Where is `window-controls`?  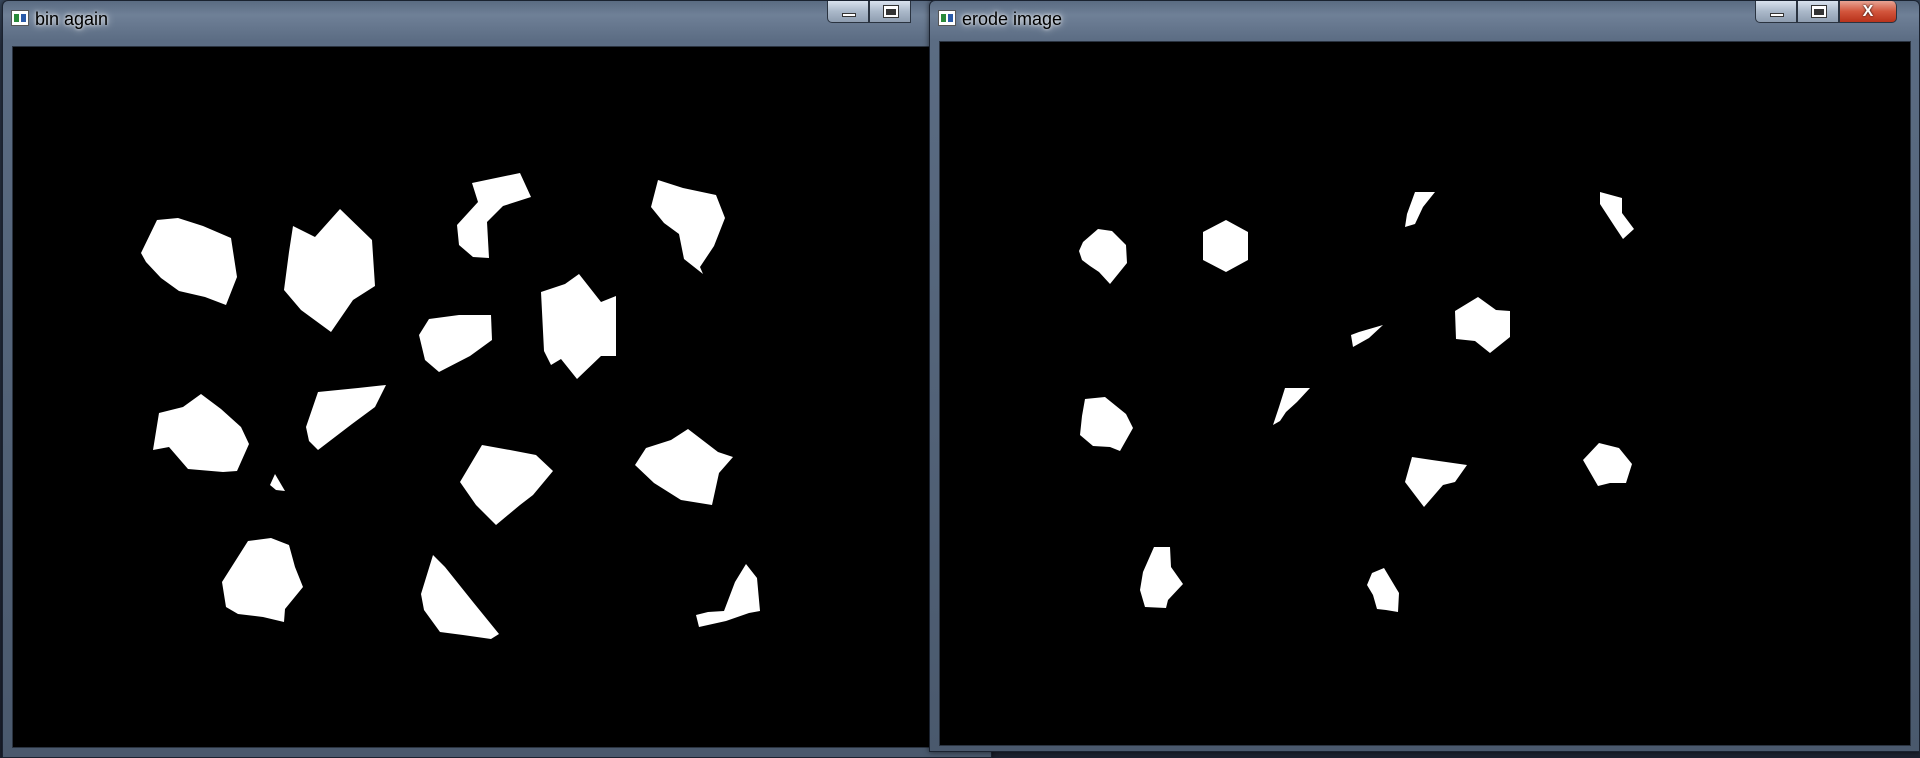 window-controls is located at coordinates (869, 12).